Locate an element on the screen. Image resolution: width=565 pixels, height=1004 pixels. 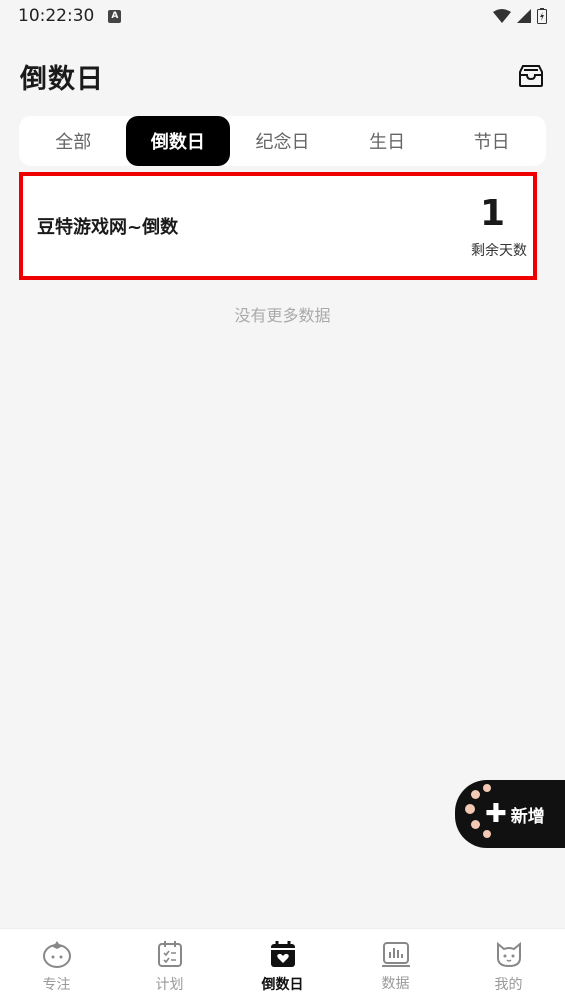
status-icons is located at coordinates (520, 16).